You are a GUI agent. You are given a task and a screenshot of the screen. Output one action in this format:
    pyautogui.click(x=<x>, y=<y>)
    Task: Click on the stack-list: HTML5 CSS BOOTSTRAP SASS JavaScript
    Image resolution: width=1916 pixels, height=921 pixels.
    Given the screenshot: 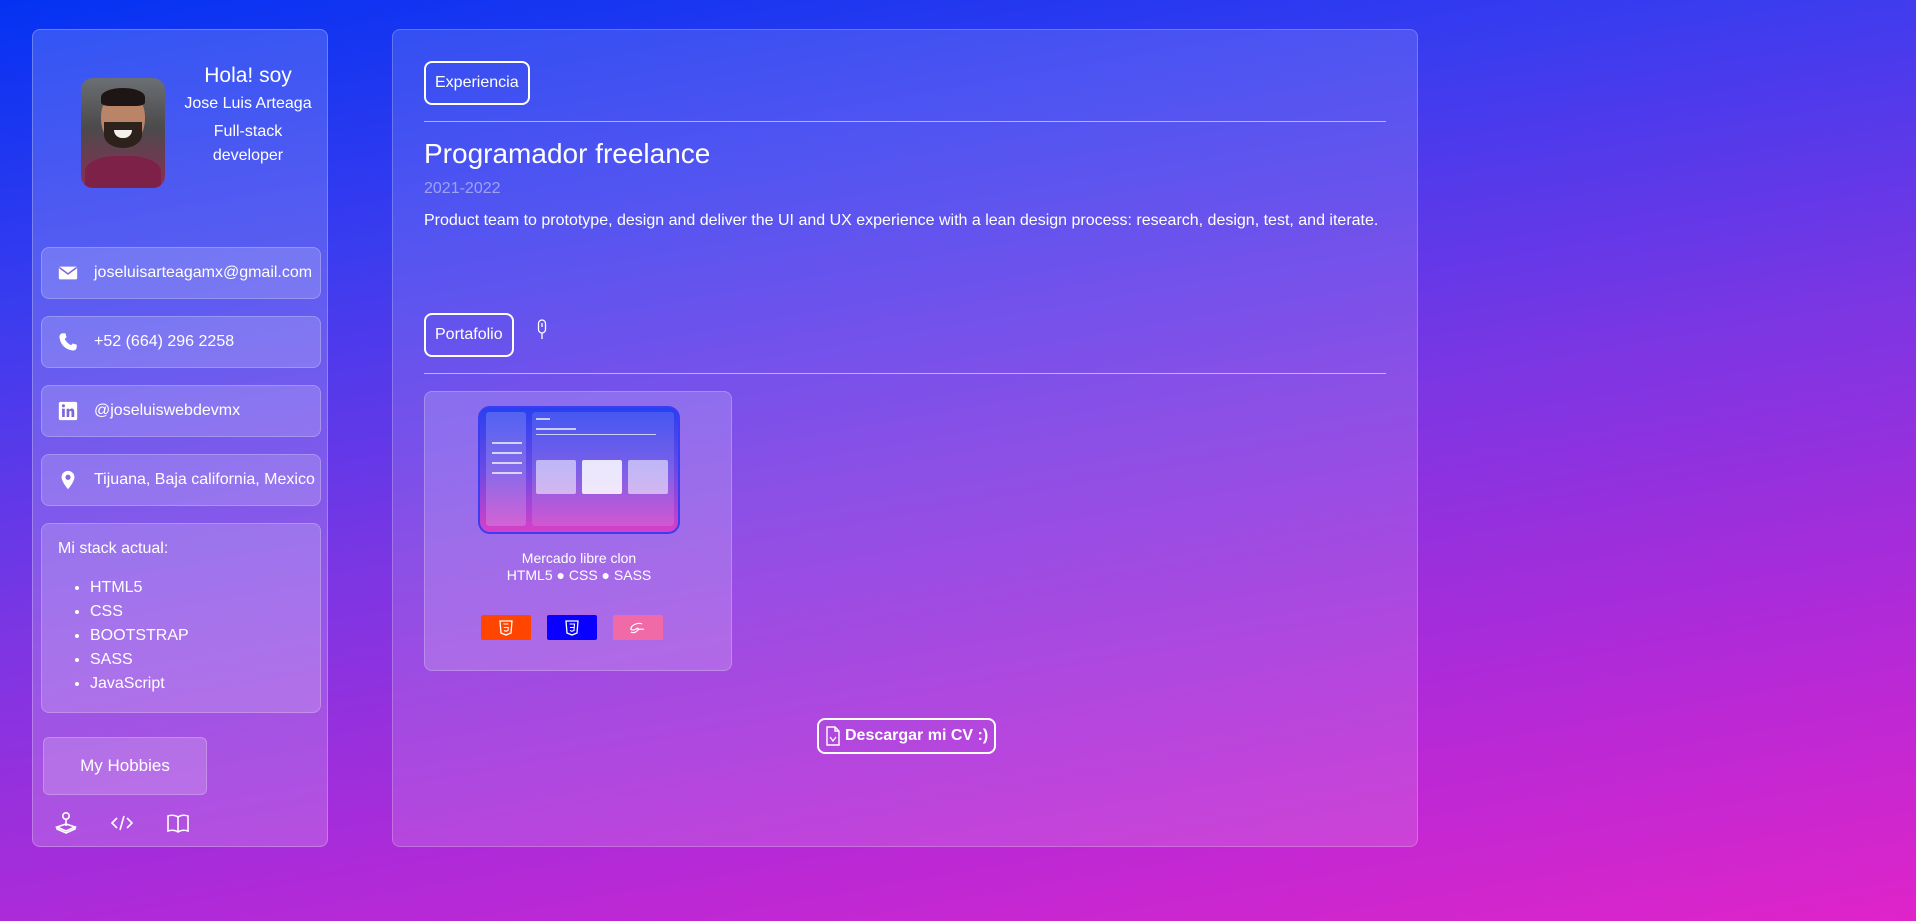 What is the action you would take?
    pyautogui.click(x=181, y=636)
    